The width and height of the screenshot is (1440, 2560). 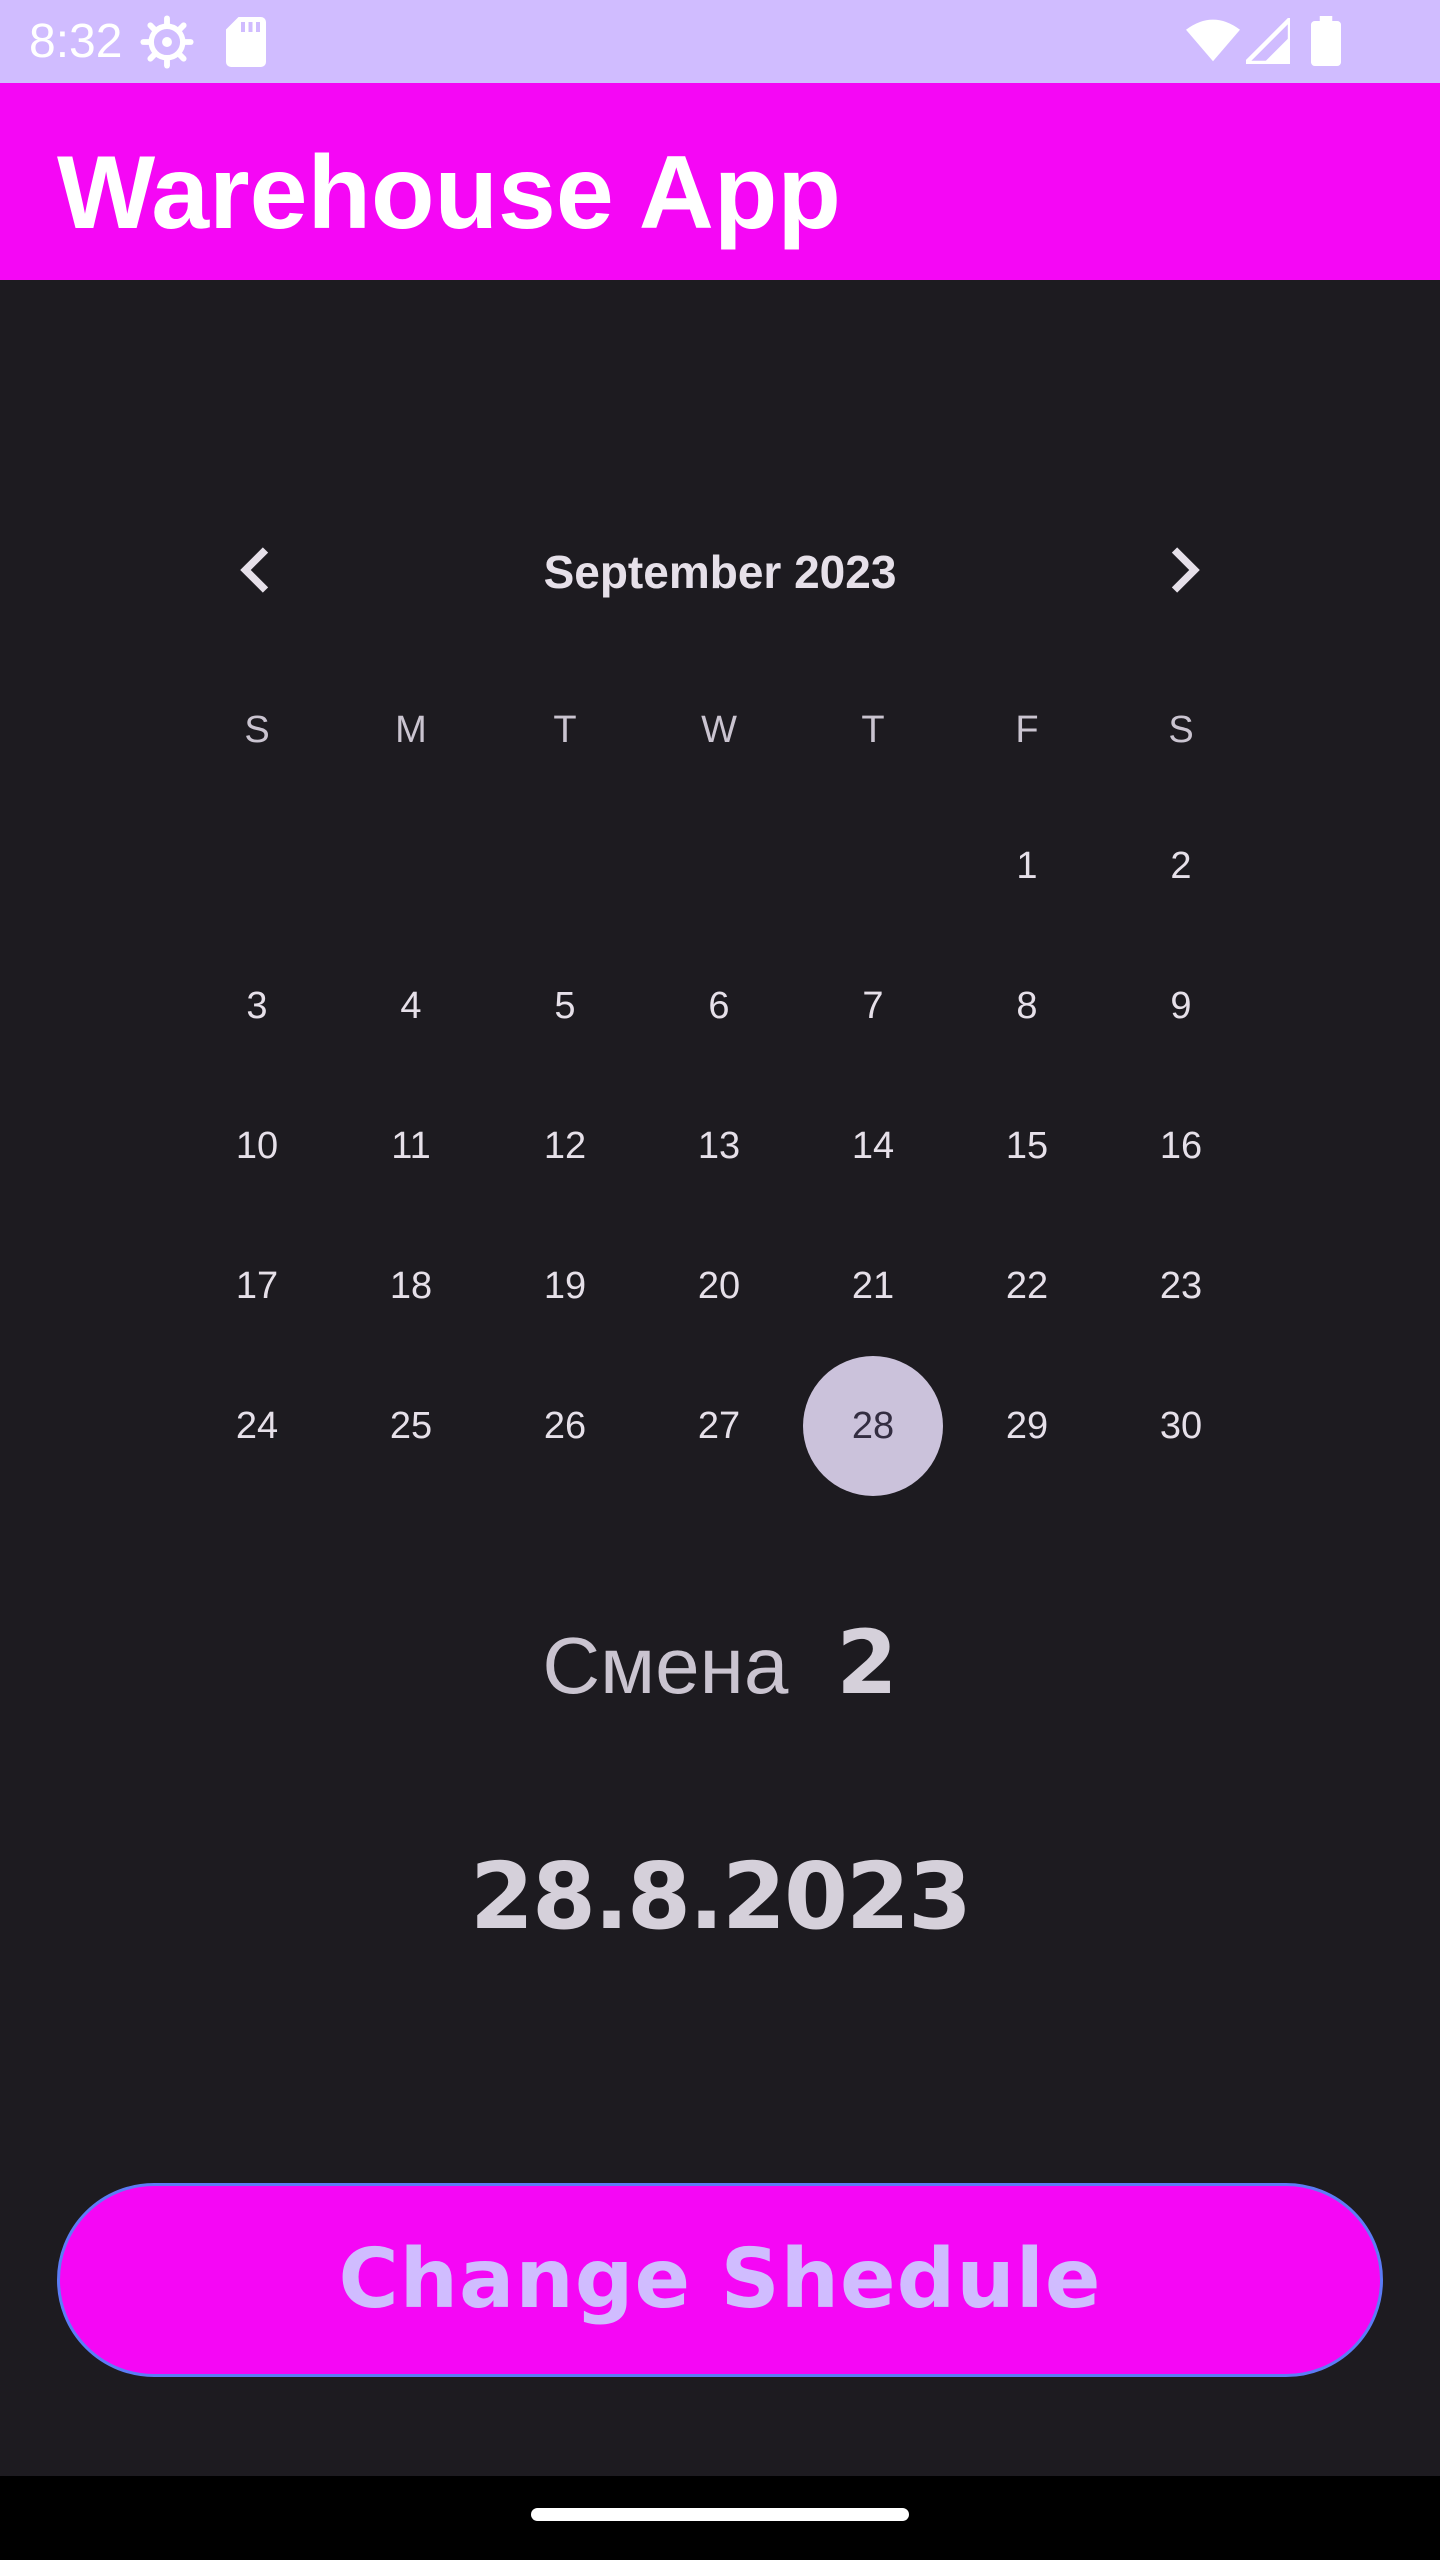 I want to click on day-cell: 24, so click(x=257, y=1426).